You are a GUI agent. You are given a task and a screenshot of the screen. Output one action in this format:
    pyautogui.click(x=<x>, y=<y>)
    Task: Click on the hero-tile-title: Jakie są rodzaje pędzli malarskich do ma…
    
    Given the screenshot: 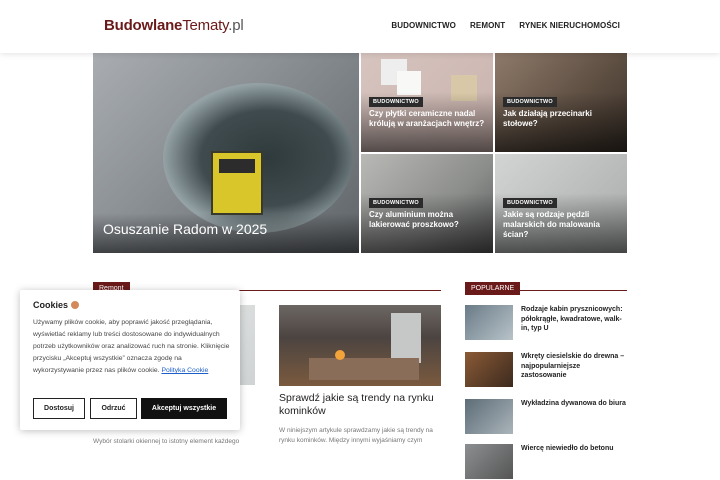 What is the action you would take?
    pyautogui.click(x=562, y=225)
    